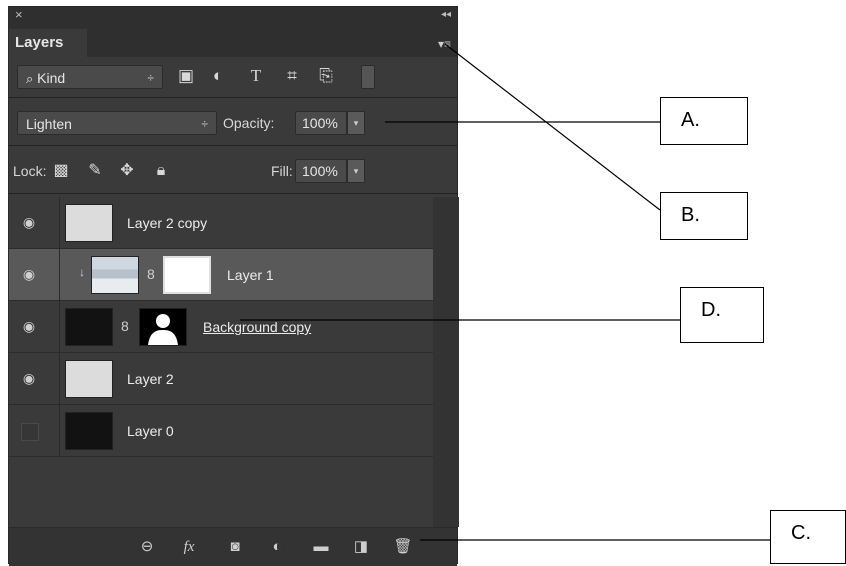  Describe the element at coordinates (808, 537) in the screenshot. I see `callout-c: C.` at that location.